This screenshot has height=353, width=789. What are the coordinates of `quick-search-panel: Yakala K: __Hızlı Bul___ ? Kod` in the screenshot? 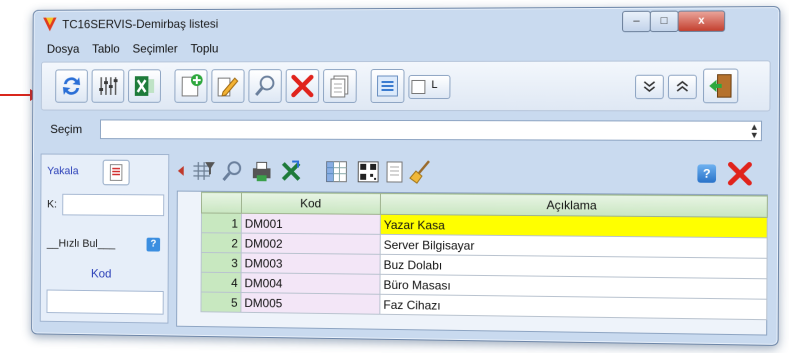 It's located at (104, 238).